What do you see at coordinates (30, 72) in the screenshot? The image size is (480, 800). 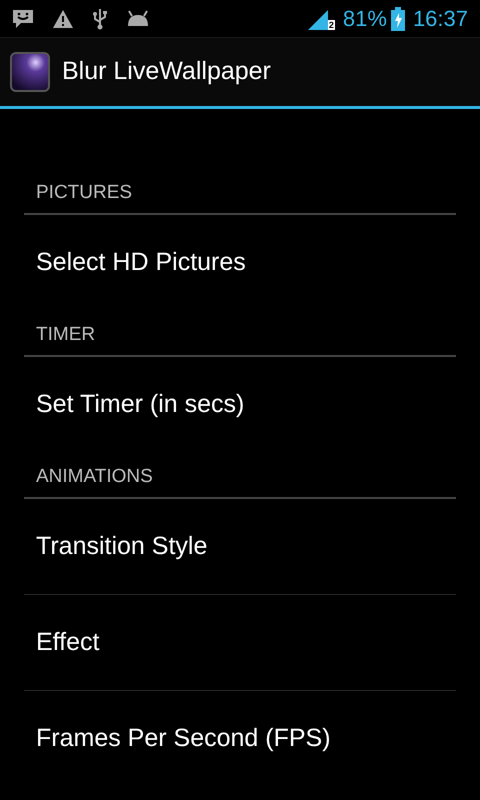 I see `app-icon` at bounding box center [30, 72].